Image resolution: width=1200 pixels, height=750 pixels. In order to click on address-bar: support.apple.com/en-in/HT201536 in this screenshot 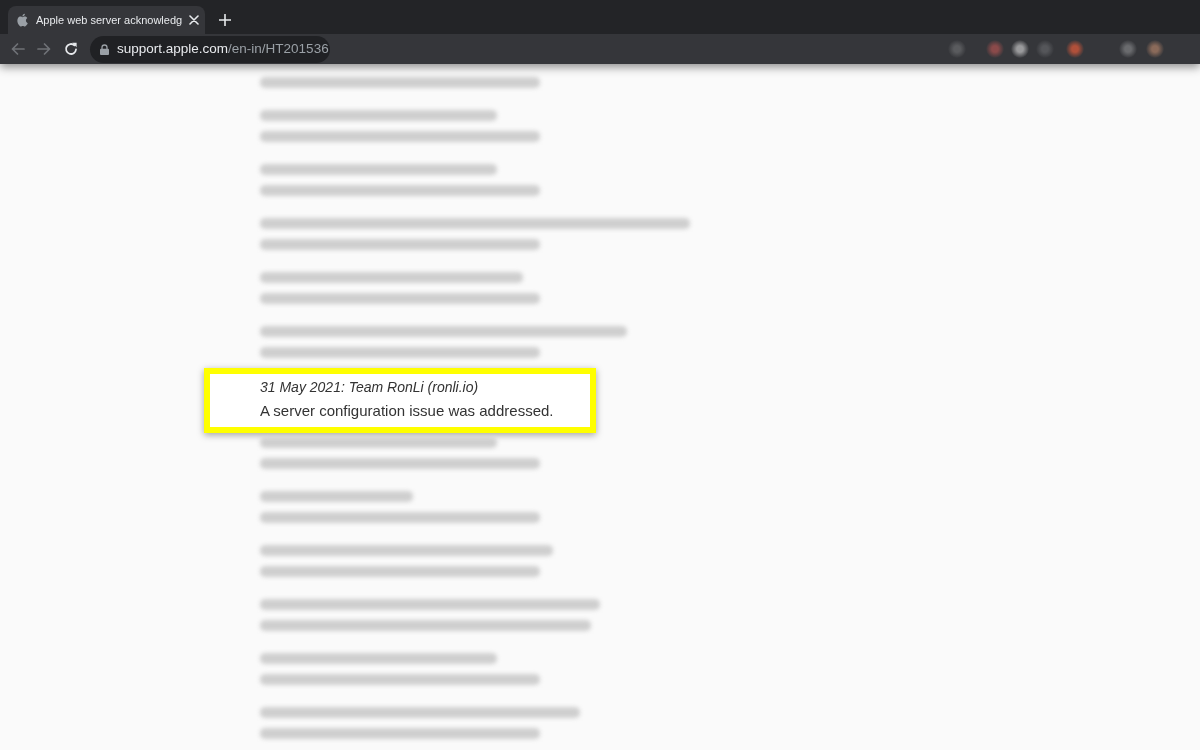, I will do `click(210, 49)`.